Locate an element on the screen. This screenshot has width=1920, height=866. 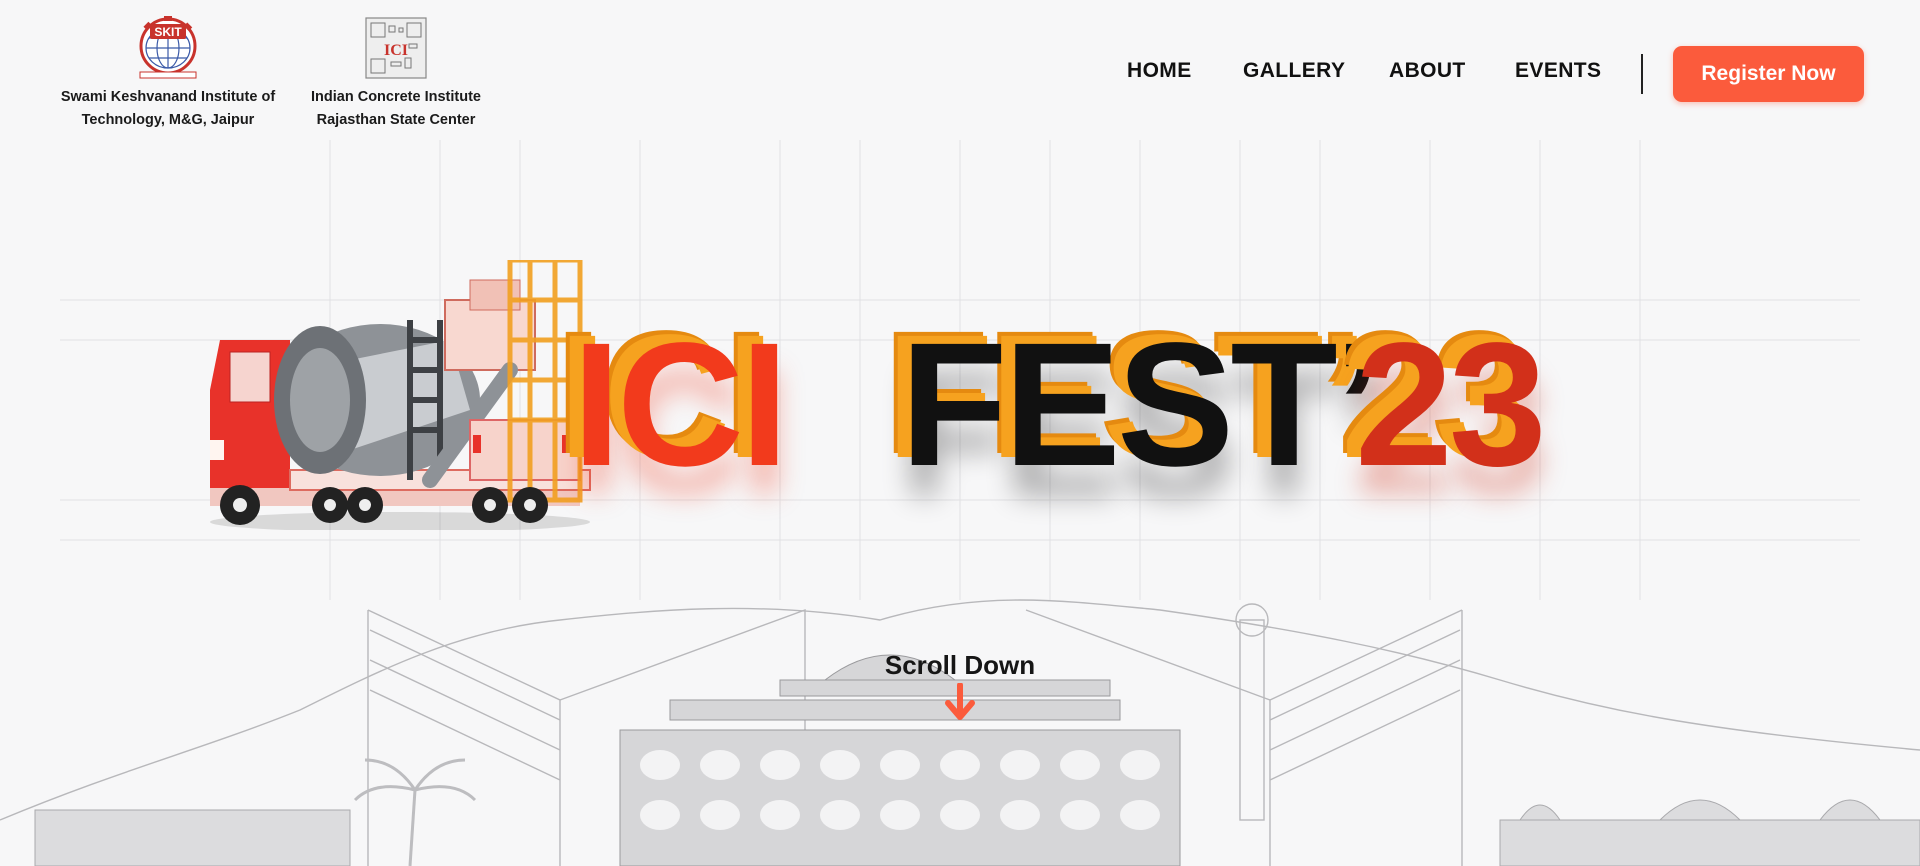
hero-title-fest: FEST’ is located at coordinates (1141, 405).